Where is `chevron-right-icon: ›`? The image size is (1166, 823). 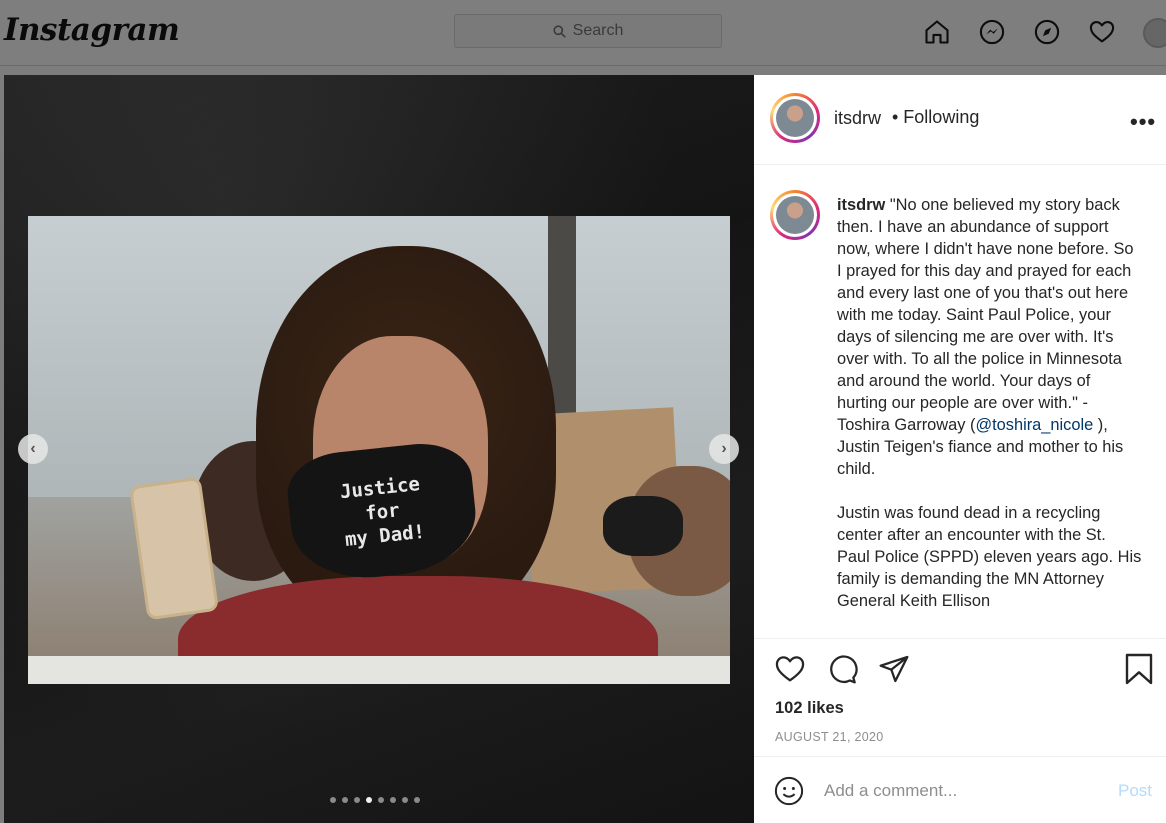
chevron-right-icon: › is located at coordinates (724, 448).